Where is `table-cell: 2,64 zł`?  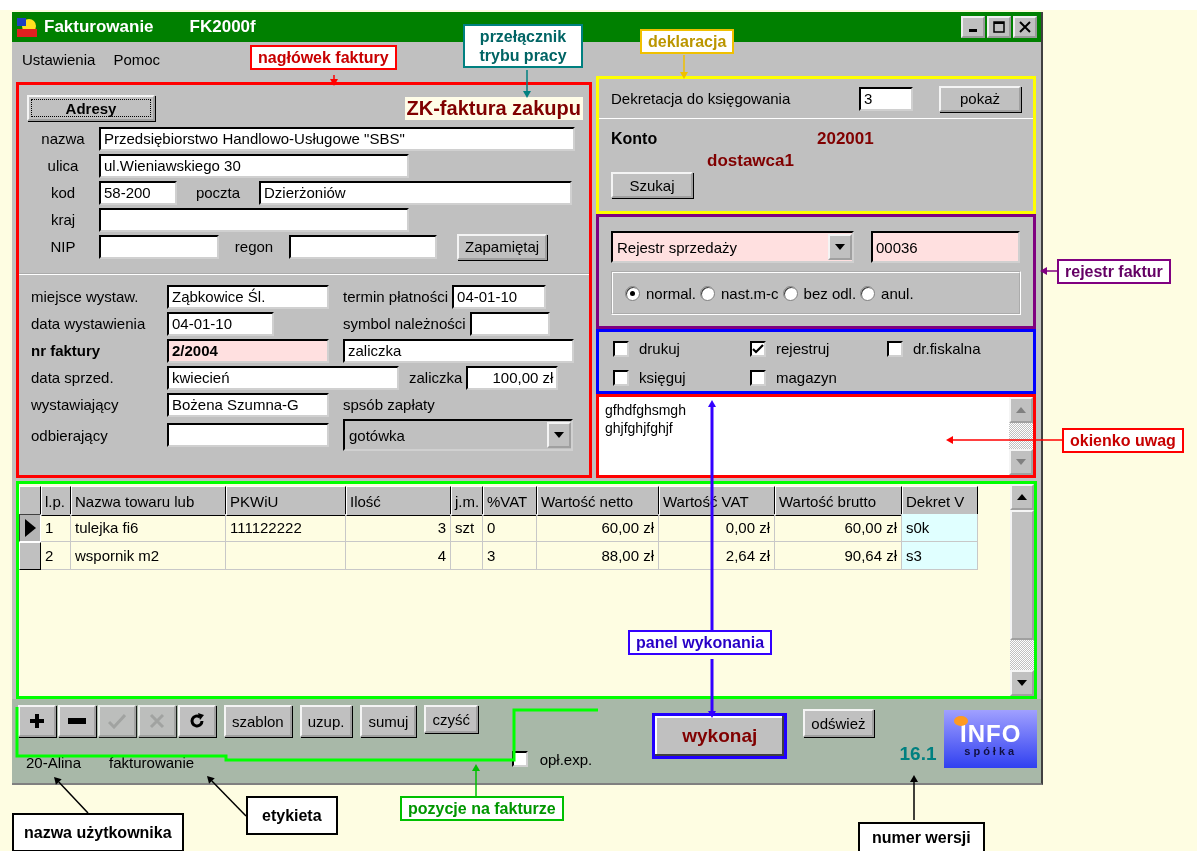 table-cell: 2,64 zł is located at coordinates (717, 556).